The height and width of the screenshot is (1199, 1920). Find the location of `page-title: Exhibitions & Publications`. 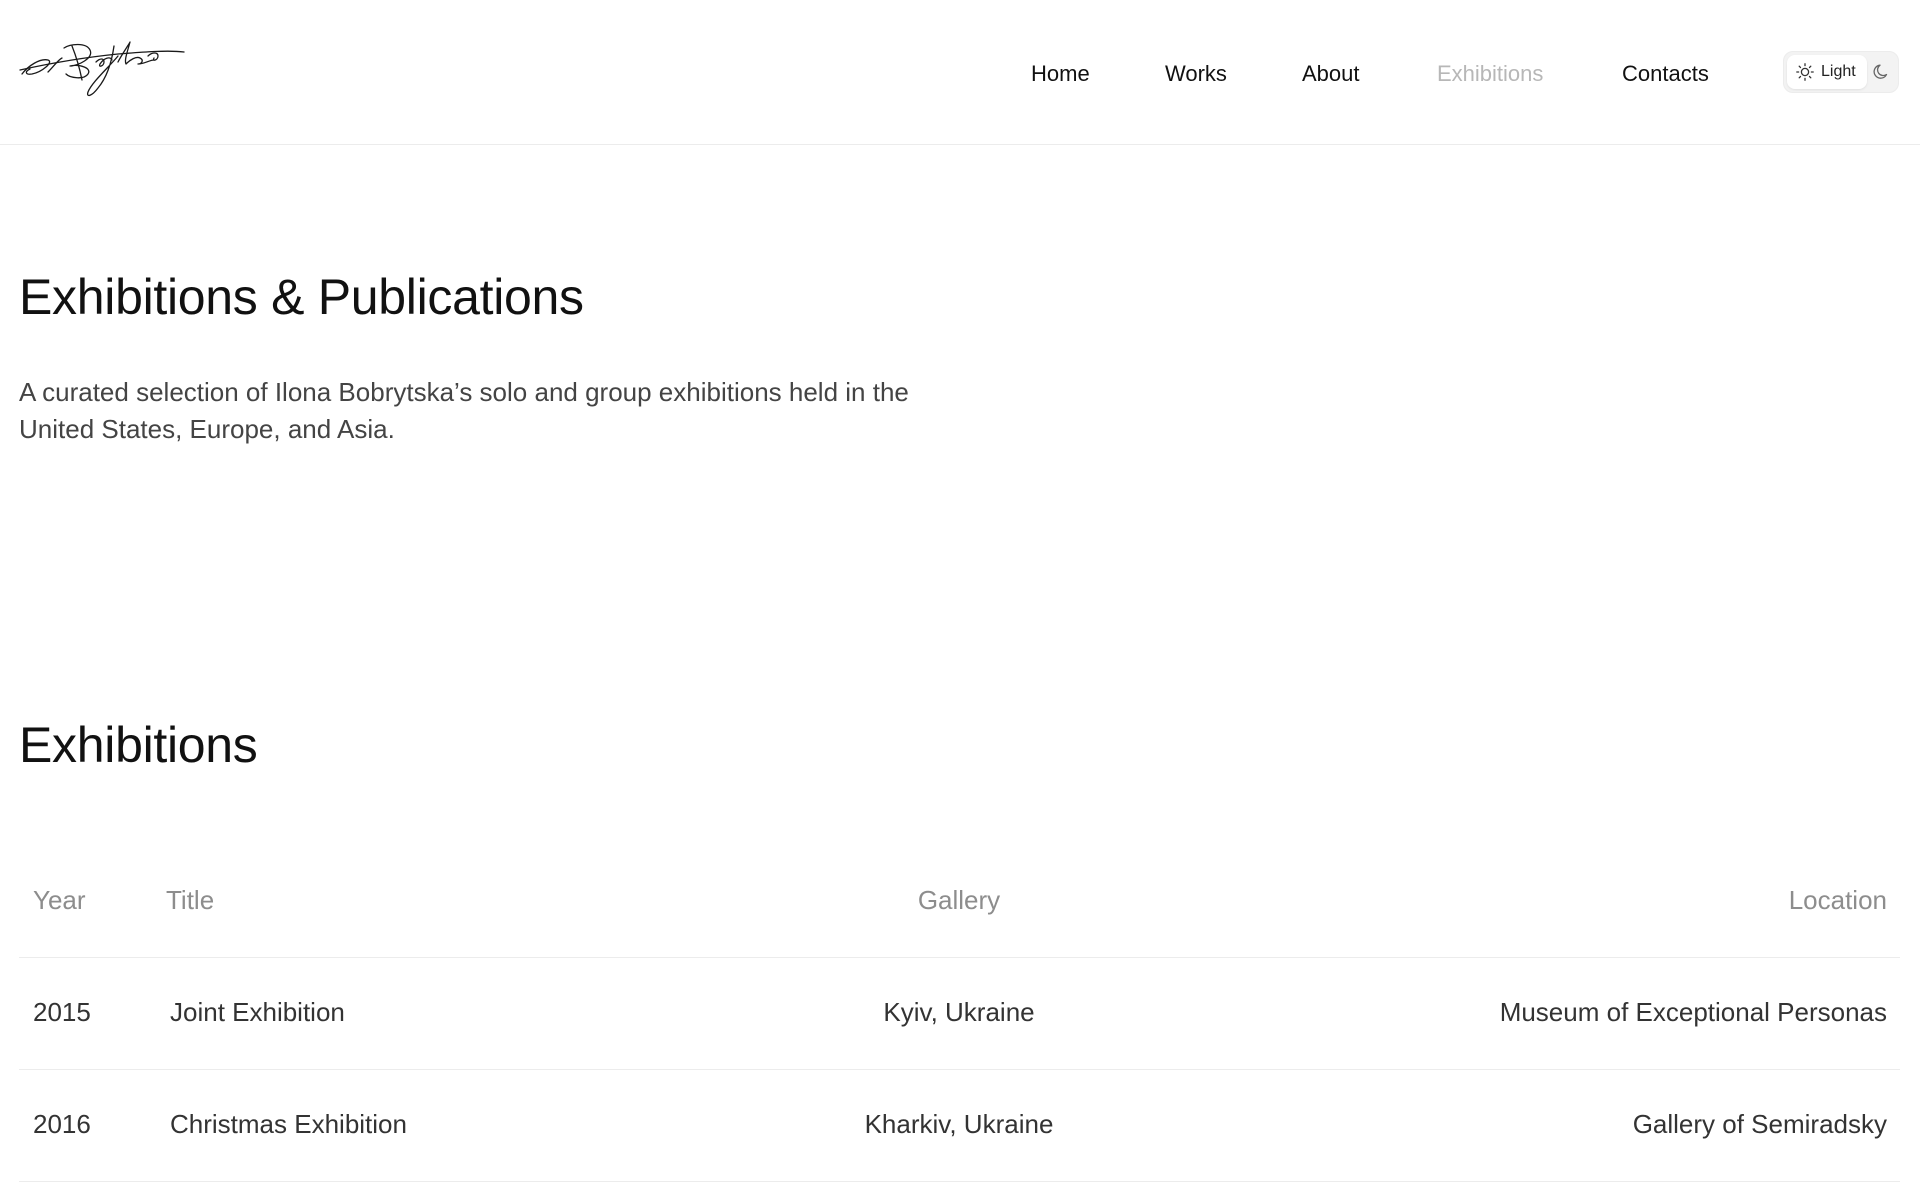

page-title: Exhibitions & Publications is located at coordinates (301, 297).